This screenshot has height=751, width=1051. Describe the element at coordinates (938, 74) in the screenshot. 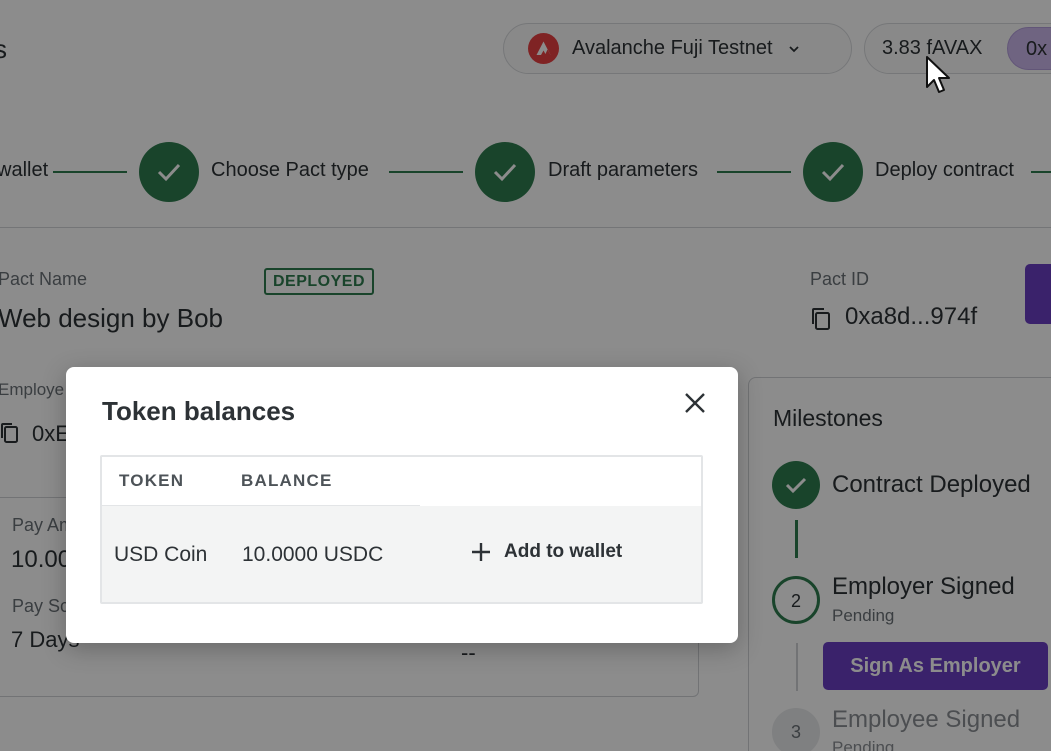

I see `mouse-cursor-icon` at that location.